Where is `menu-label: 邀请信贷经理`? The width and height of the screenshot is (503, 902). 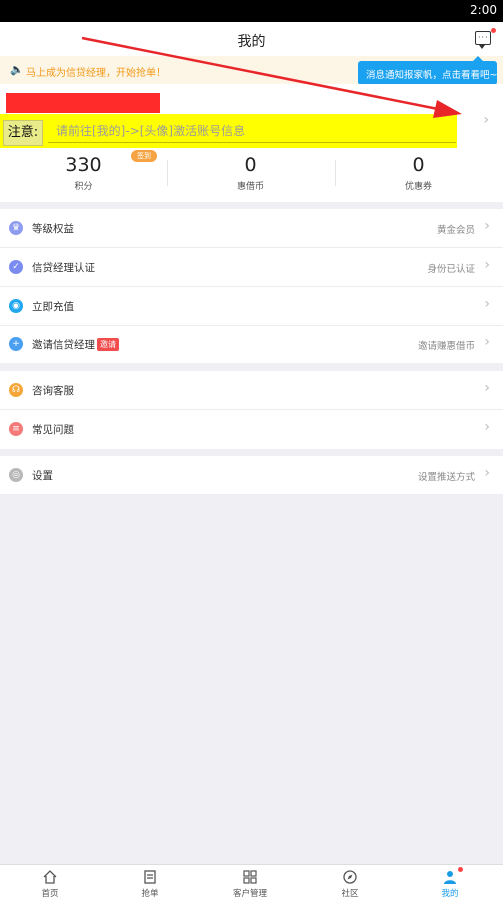
menu-label: 邀请信贷经理 is located at coordinates (63, 345).